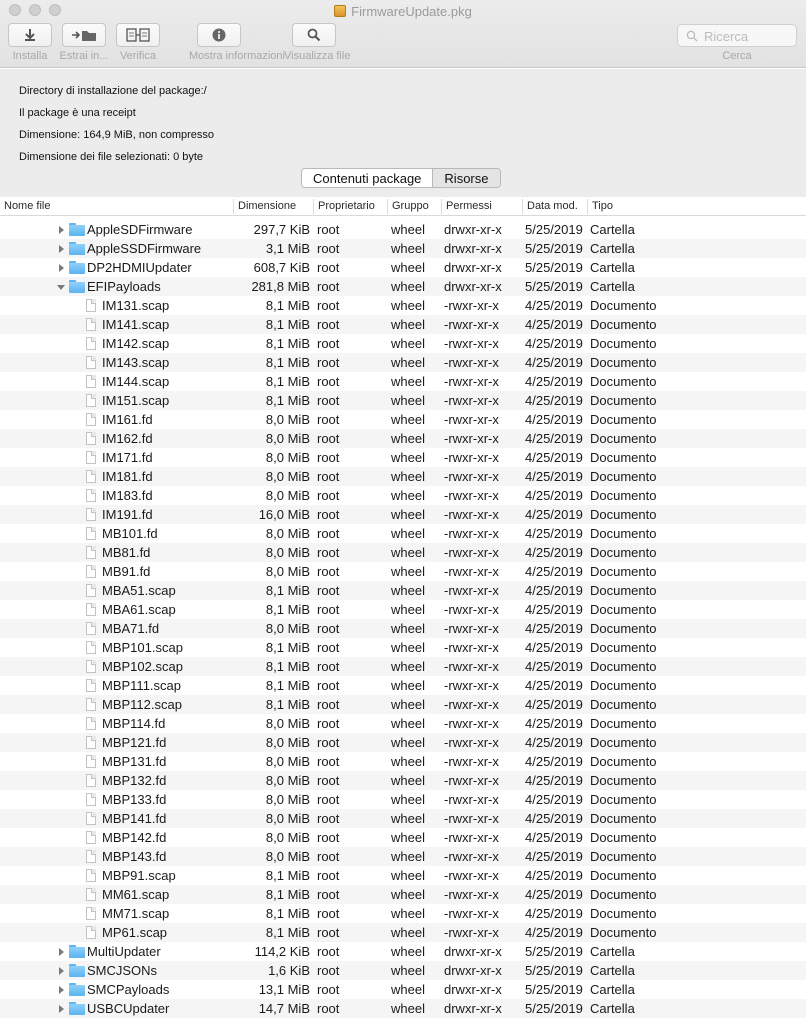  Describe the element at coordinates (367, 178) in the screenshot. I see `tab-package-contents: Contenuti package` at that location.